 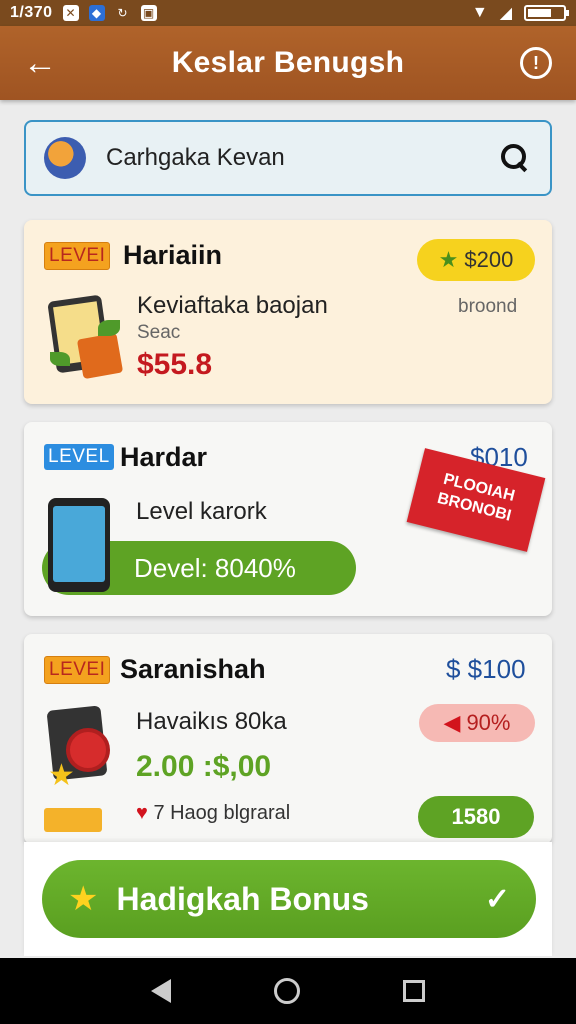 What do you see at coordinates (452, 722) in the screenshot?
I see `tag-icon: ◀` at bounding box center [452, 722].